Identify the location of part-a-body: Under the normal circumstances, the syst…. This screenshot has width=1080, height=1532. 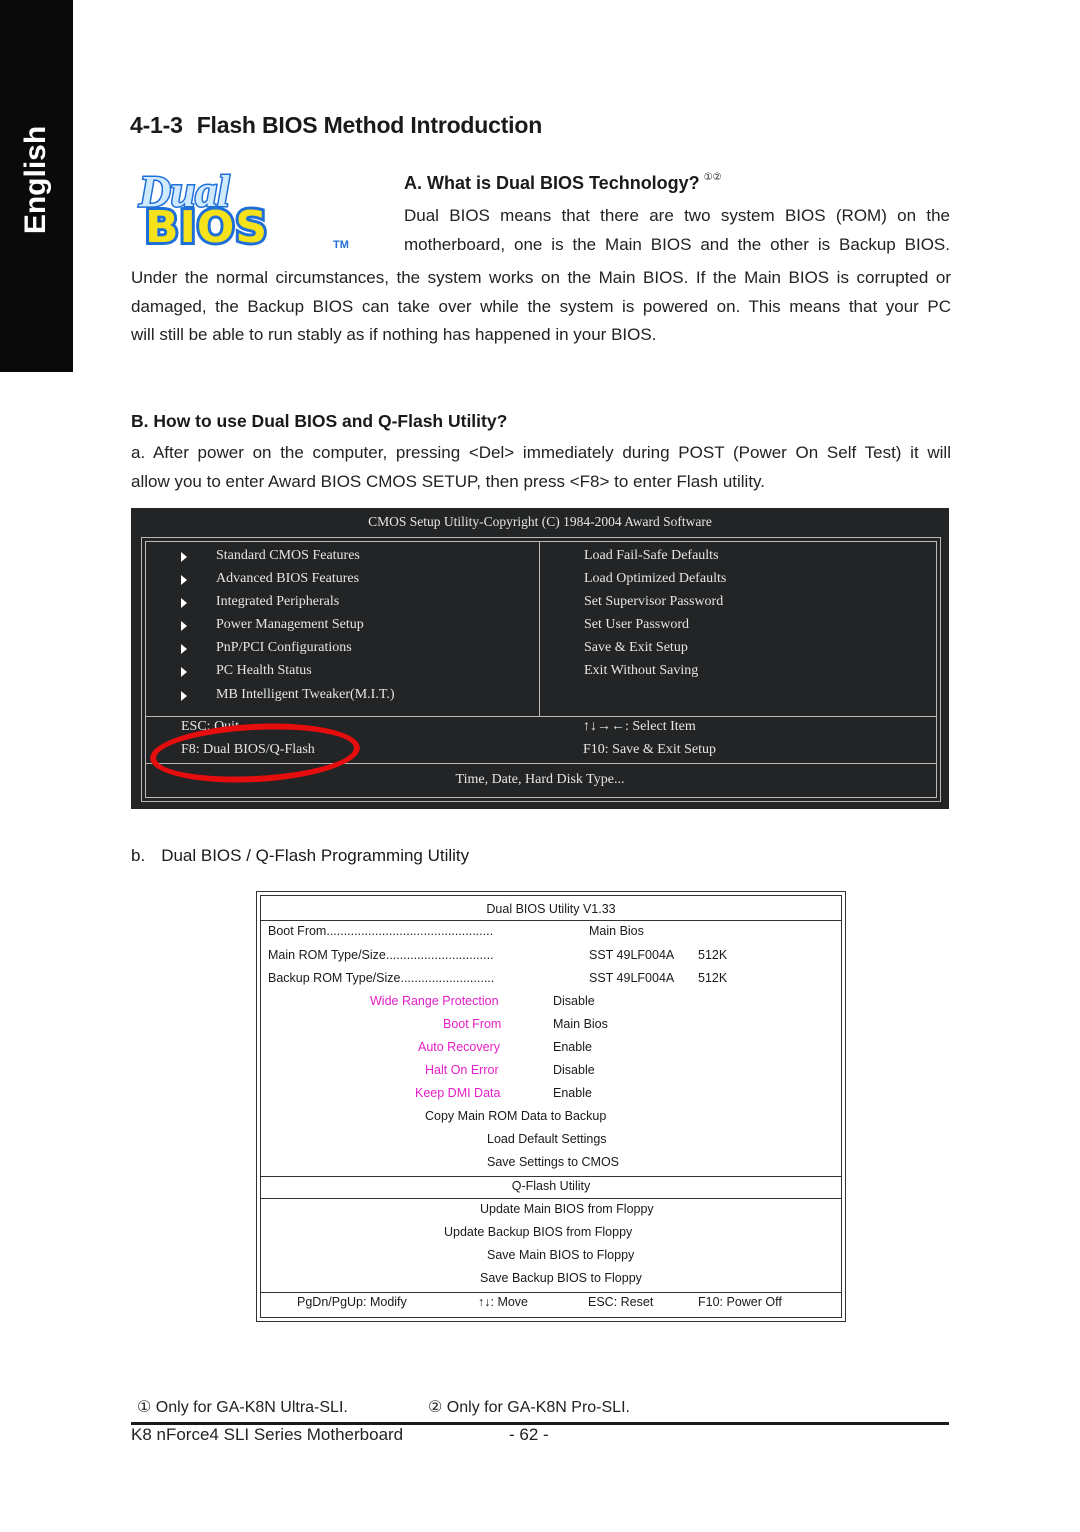
(541, 307).